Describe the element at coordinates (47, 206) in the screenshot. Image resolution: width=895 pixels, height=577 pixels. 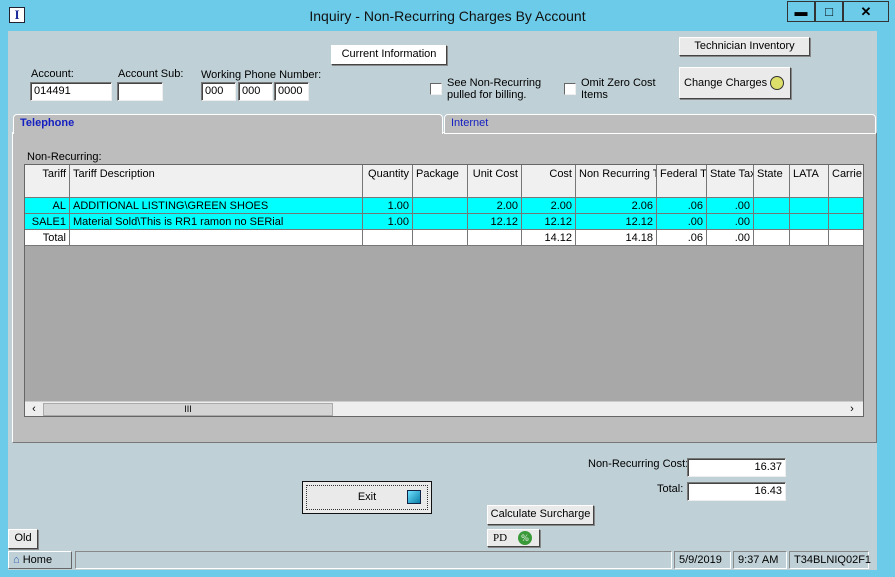
I see `grid-cell: AL` at that location.